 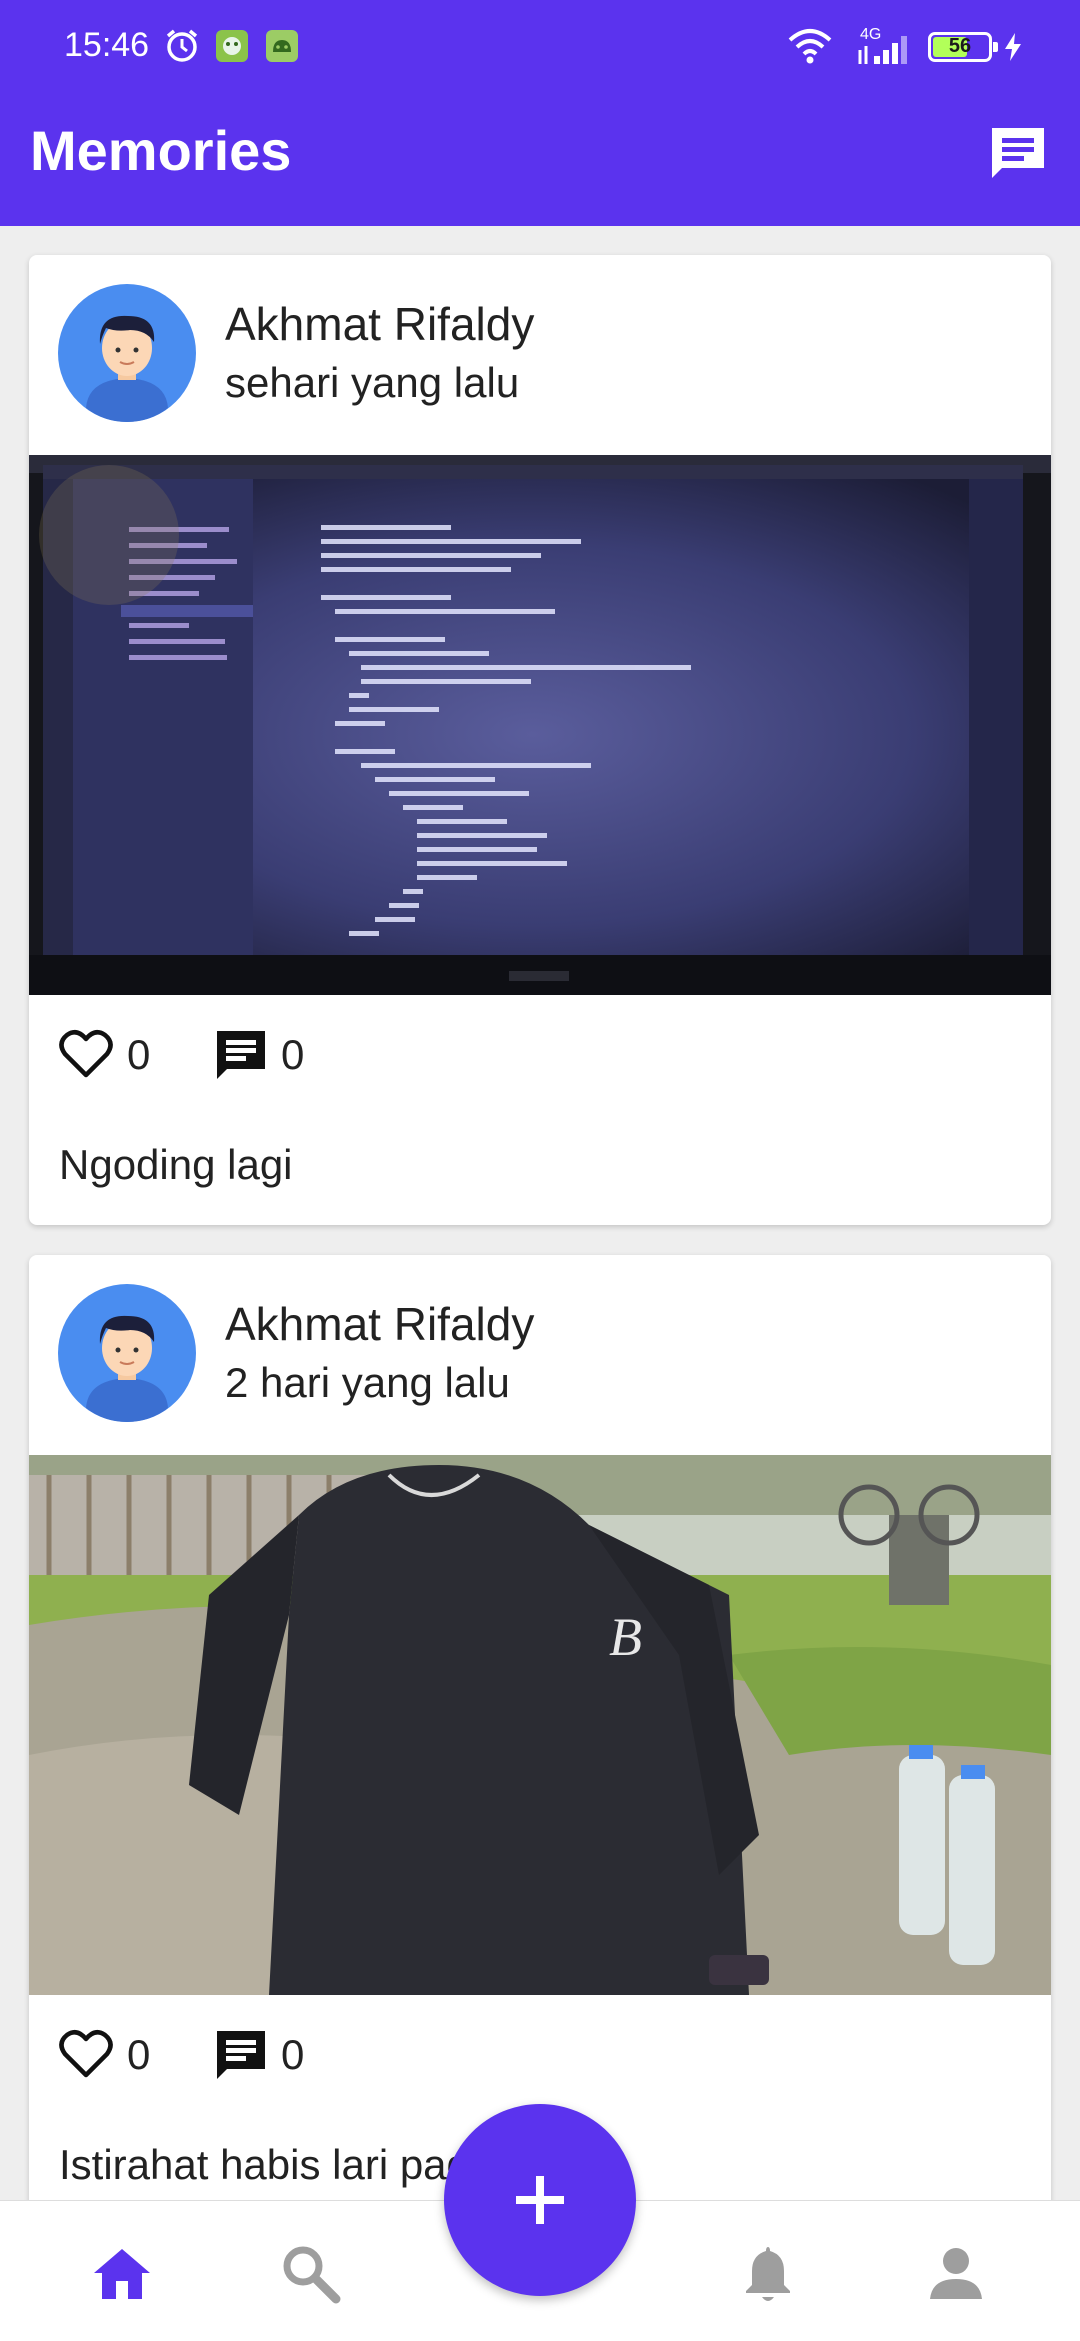 I want to click on add-post-button, so click(x=540, y=2200).